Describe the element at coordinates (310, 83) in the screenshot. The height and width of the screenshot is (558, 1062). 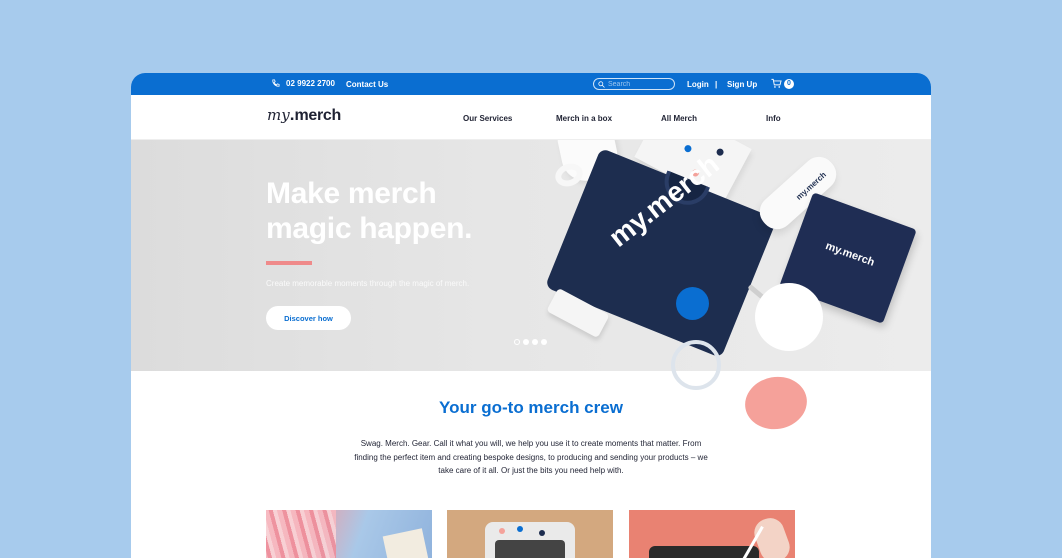
I see `phone-number: 02 9922 2700` at that location.